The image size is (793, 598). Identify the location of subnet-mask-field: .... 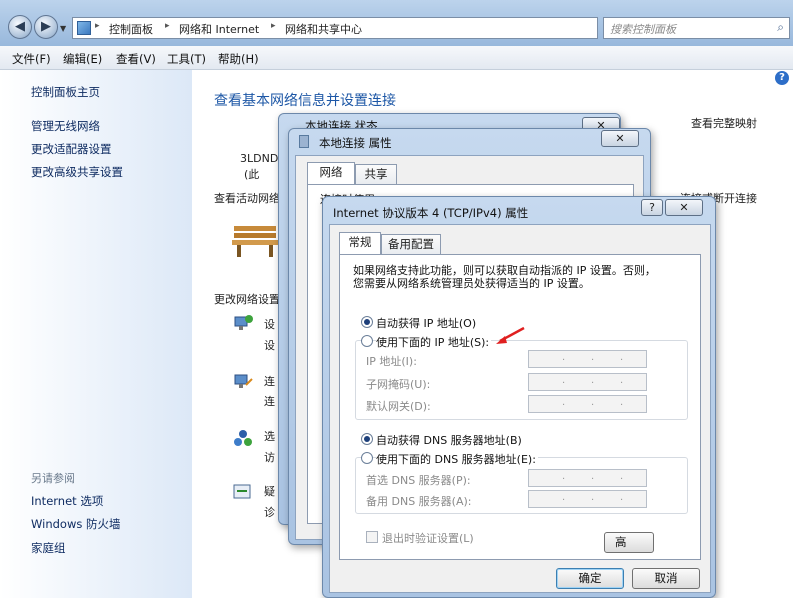
(587, 382).